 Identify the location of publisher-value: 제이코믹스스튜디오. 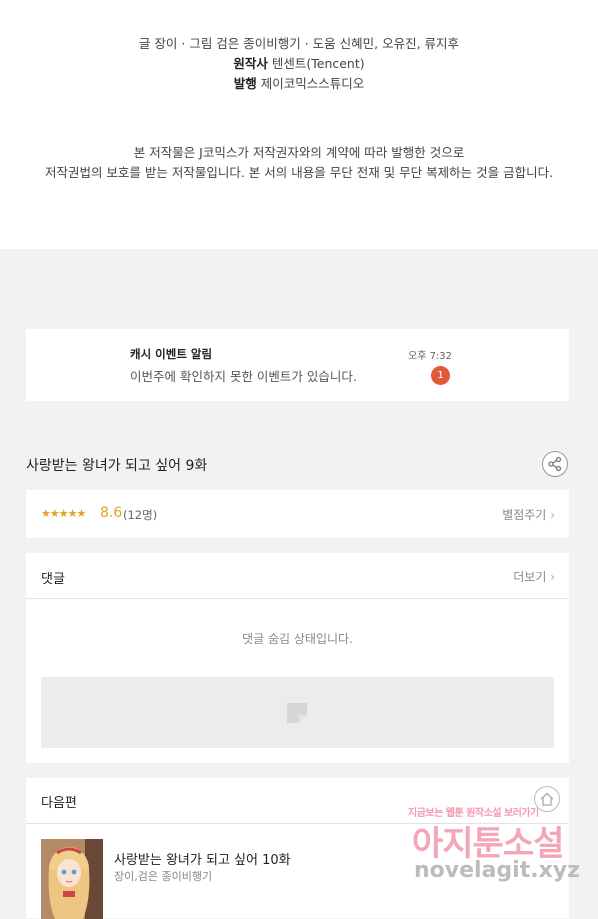
(312, 83).